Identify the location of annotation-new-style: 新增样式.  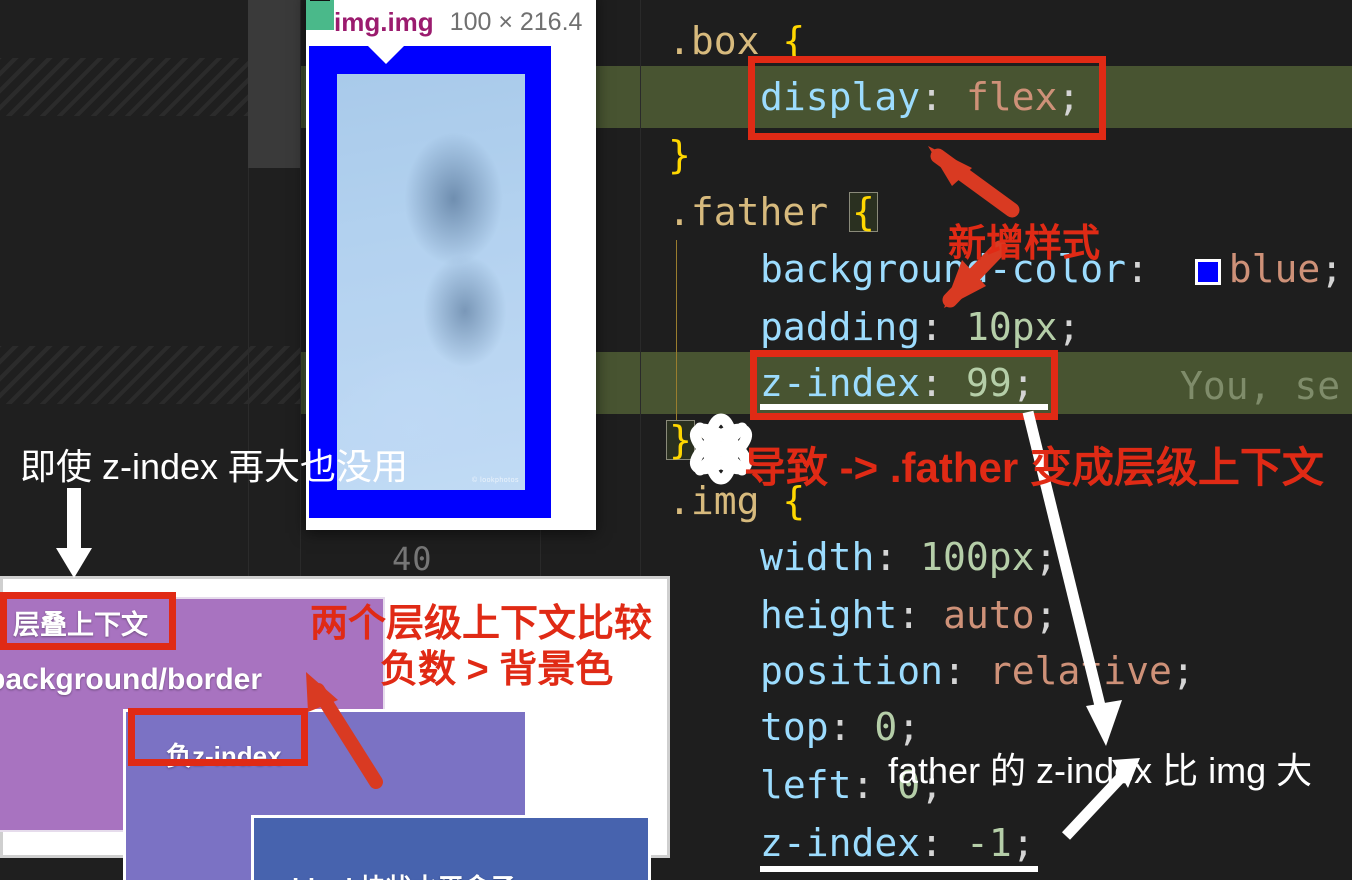
(1024, 244).